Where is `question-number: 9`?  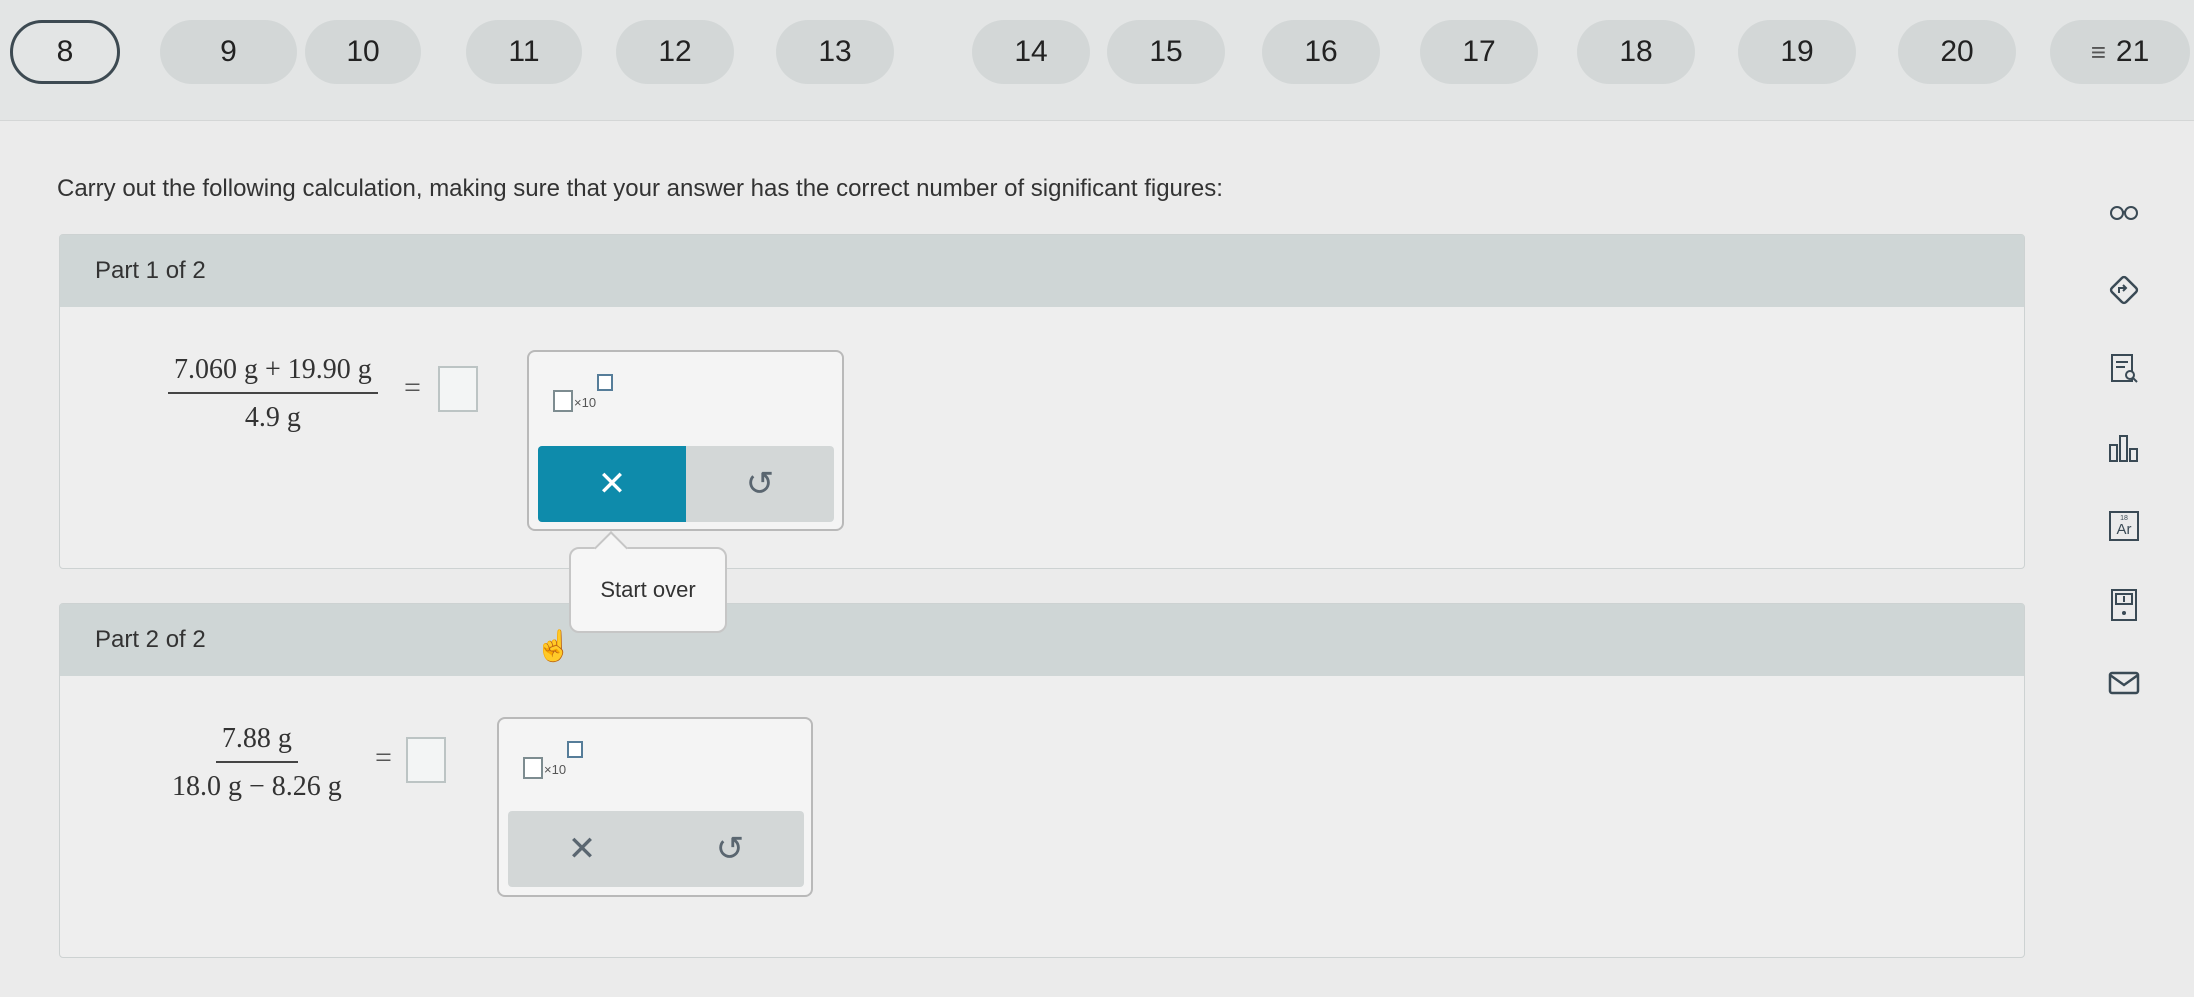 question-number: 9 is located at coordinates (228, 51).